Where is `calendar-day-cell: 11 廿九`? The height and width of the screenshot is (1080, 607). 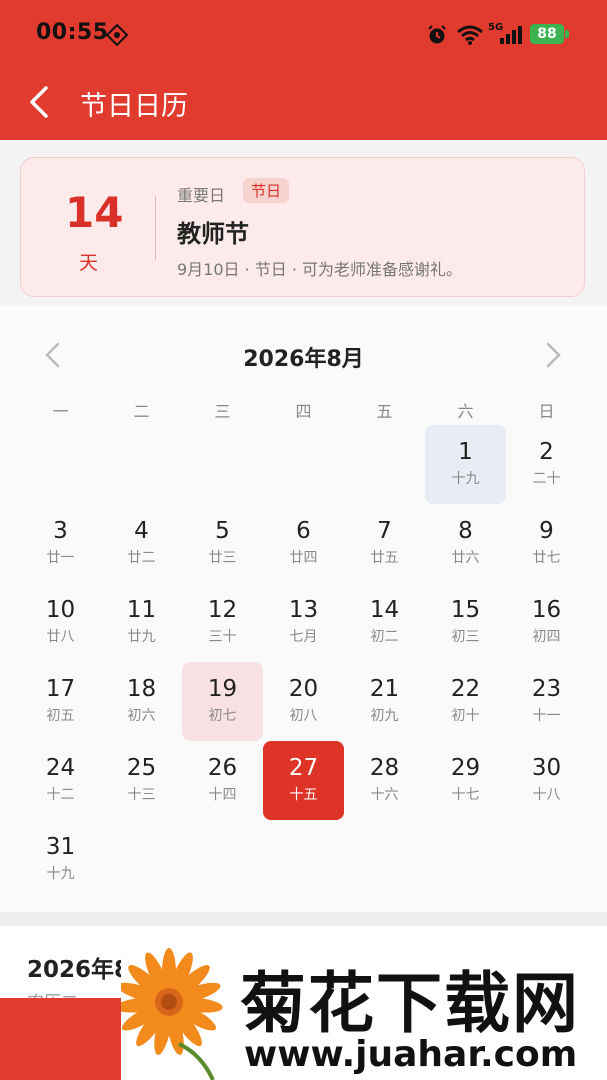
calendar-day-cell: 11 廿九 is located at coordinates (141, 622).